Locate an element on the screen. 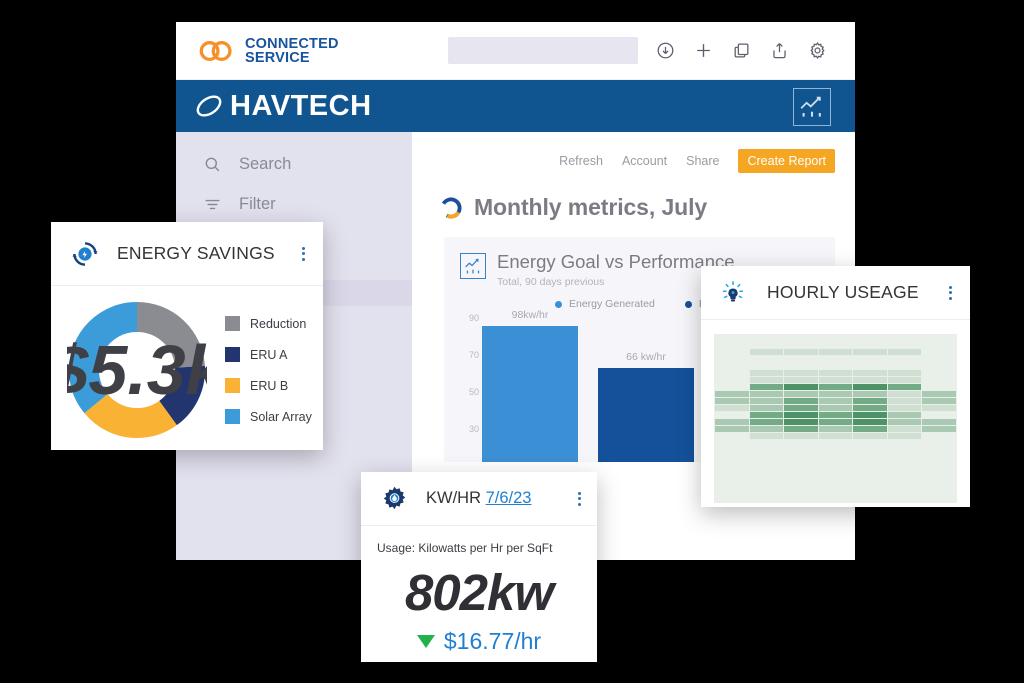 This screenshot has width=1024, height=683. sidebar-item-filter: Filter is located at coordinates (294, 204).